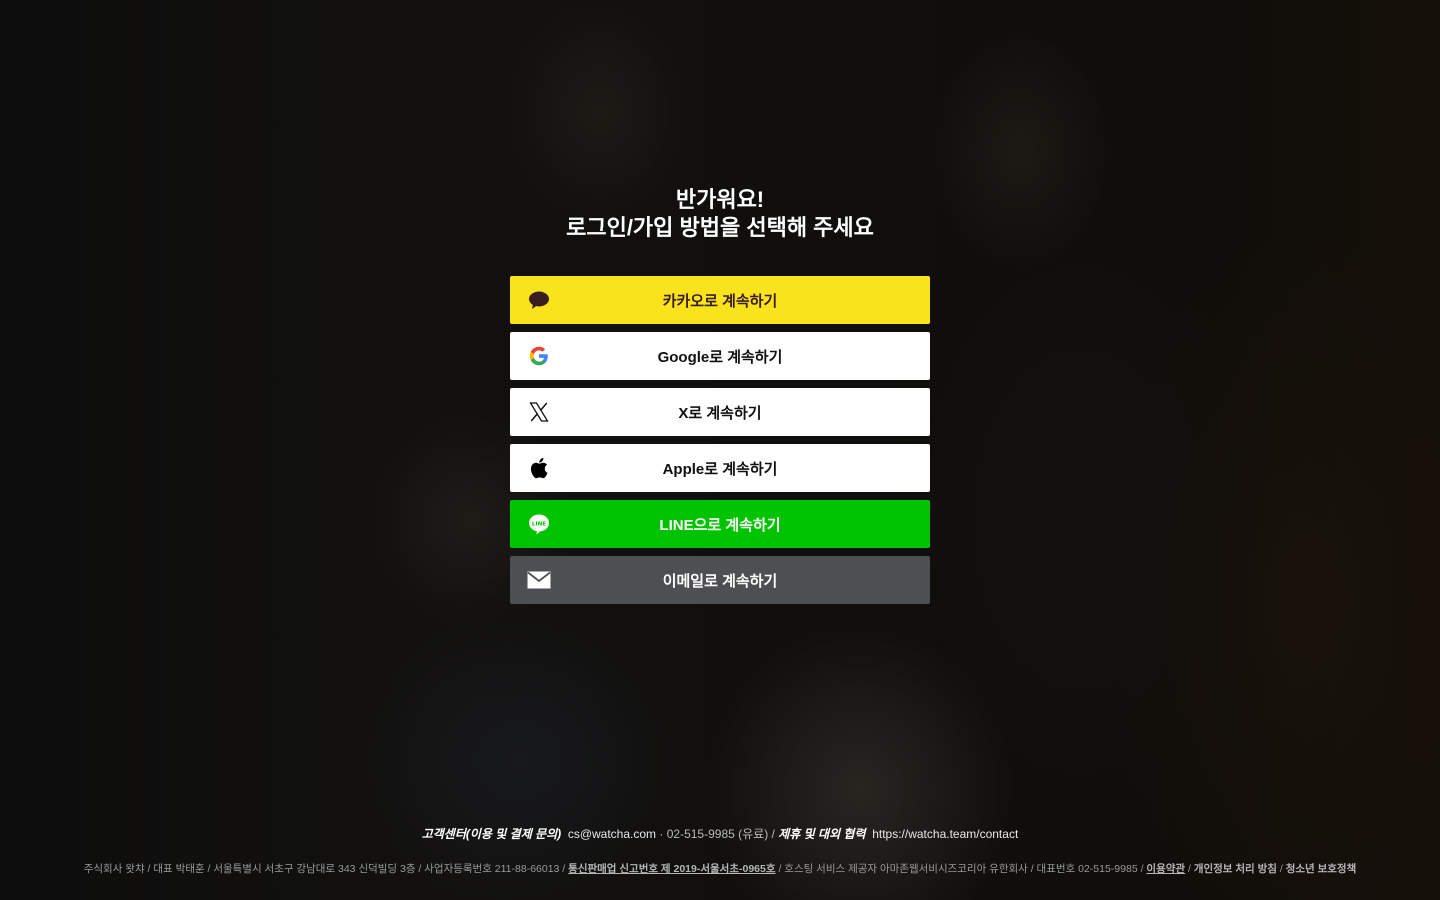 The width and height of the screenshot is (1440, 900). Describe the element at coordinates (539, 468) in the screenshot. I see `apple-logo-icon` at that location.